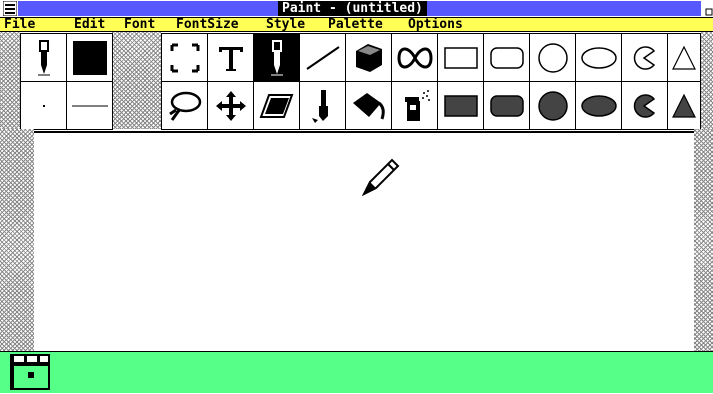 This screenshot has width=713, height=394. I want to click on filled-rounded-rectangle-tool, so click(506, 105).